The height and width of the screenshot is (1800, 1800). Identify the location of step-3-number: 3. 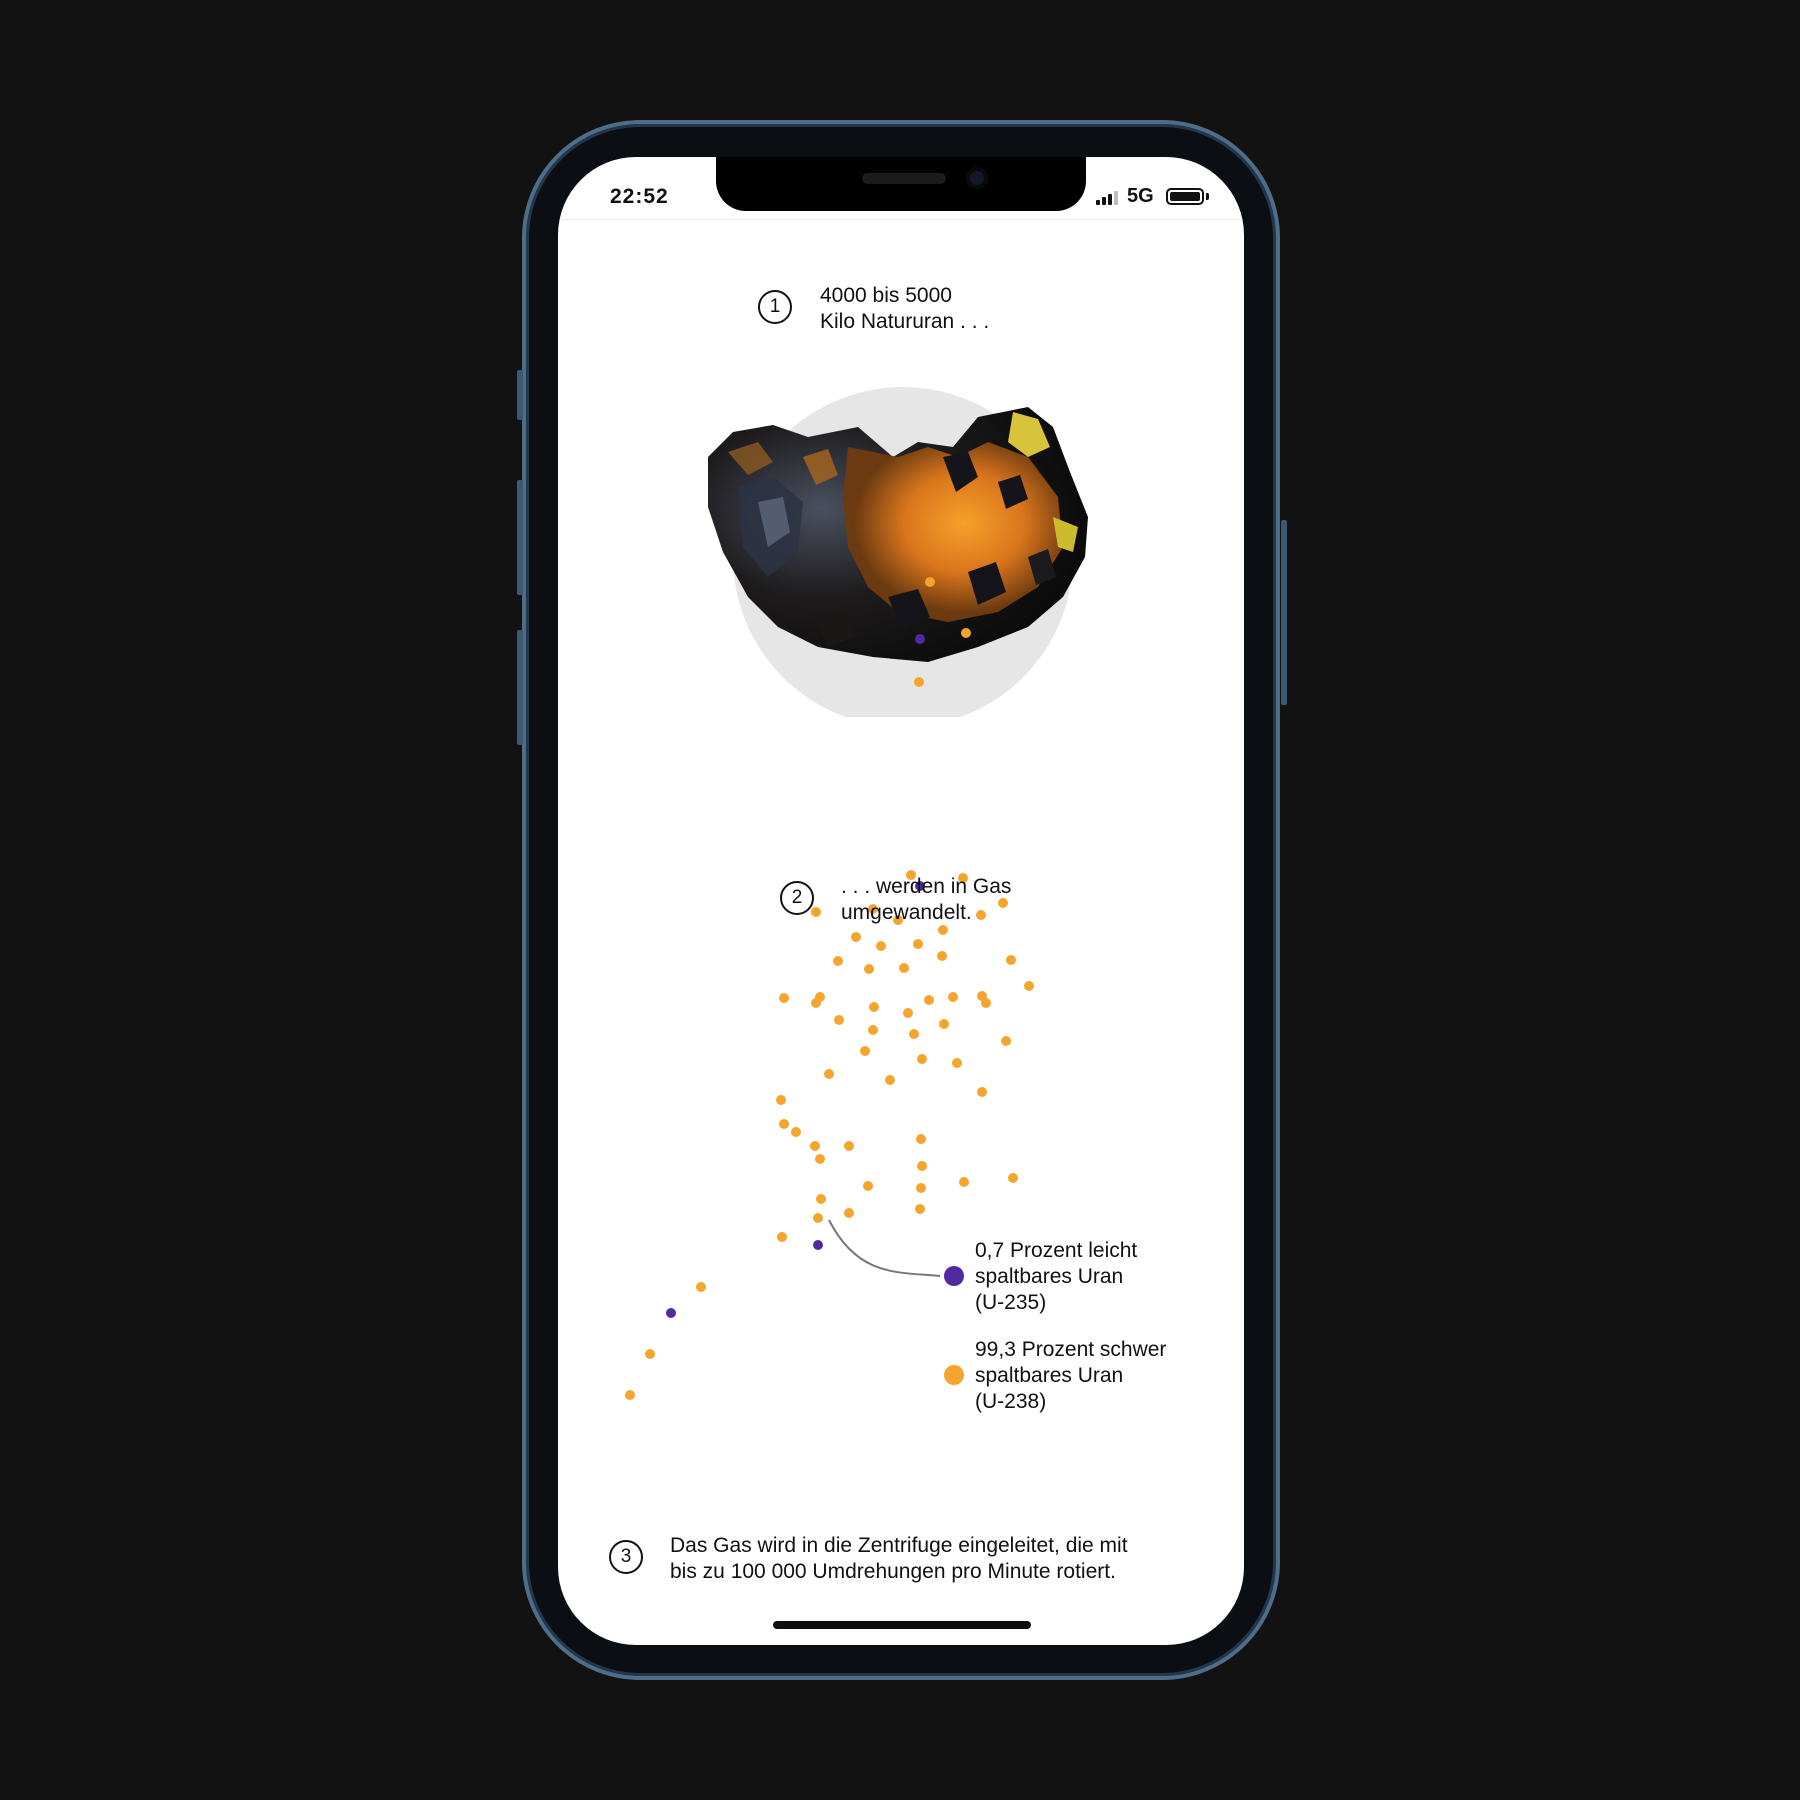
(626, 1557).